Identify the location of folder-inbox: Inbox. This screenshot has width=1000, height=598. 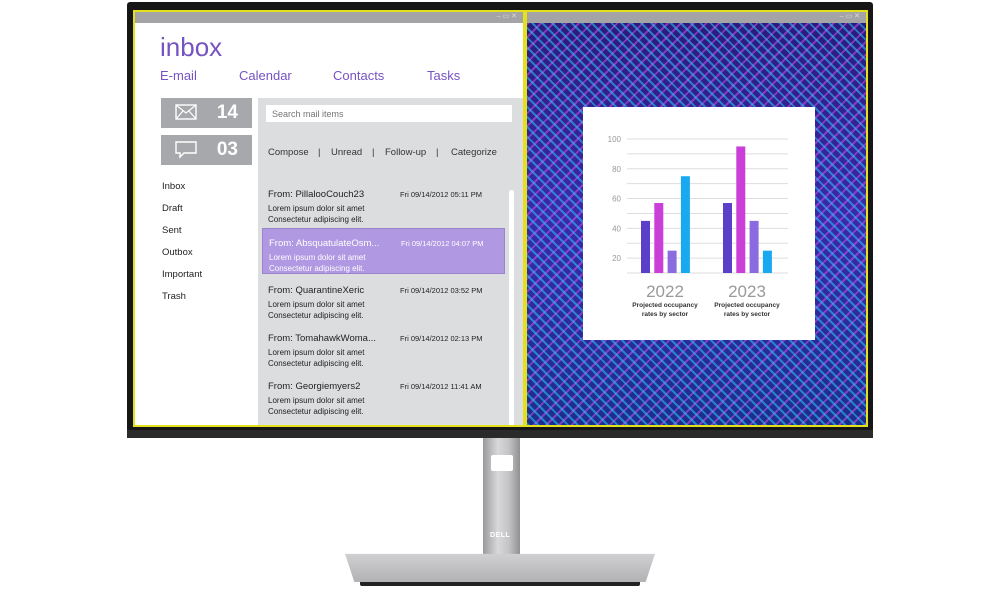
(173, 186).